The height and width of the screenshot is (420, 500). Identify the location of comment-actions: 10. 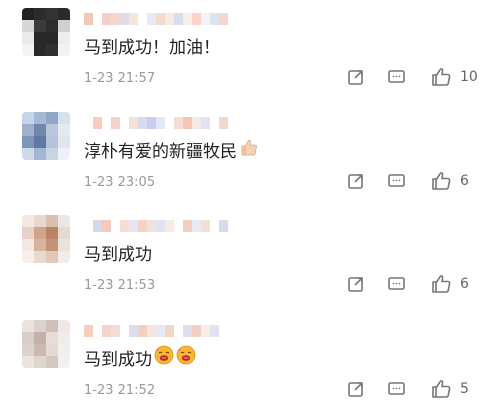
(413, 77).